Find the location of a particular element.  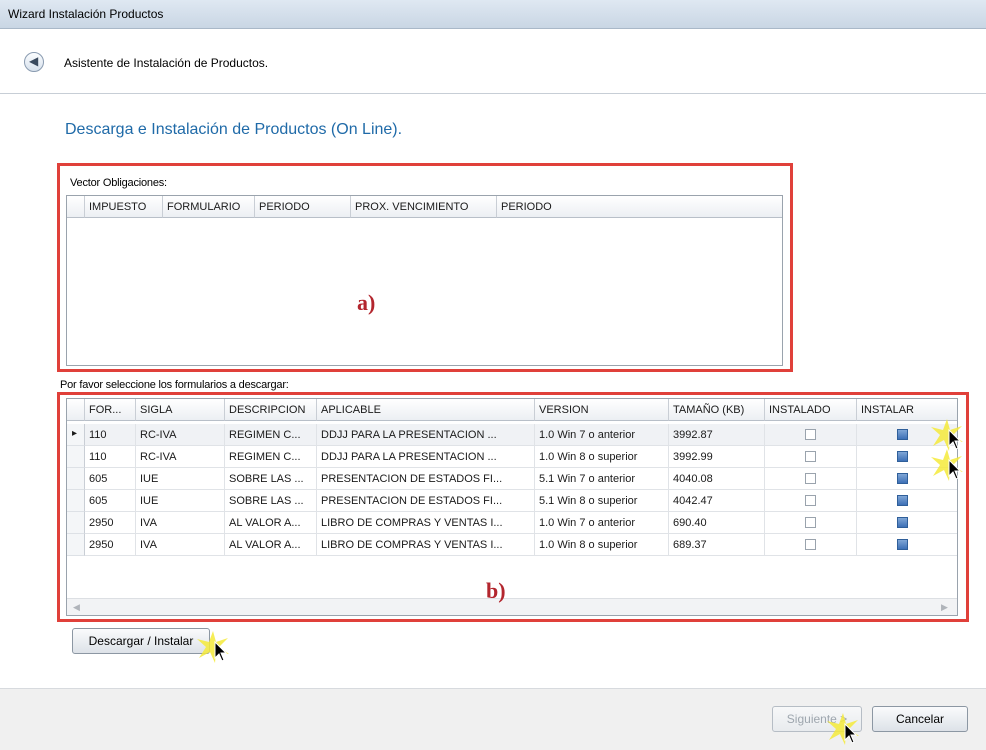

back-arrow-icon: ◀ is located at coordinates (34, 62).